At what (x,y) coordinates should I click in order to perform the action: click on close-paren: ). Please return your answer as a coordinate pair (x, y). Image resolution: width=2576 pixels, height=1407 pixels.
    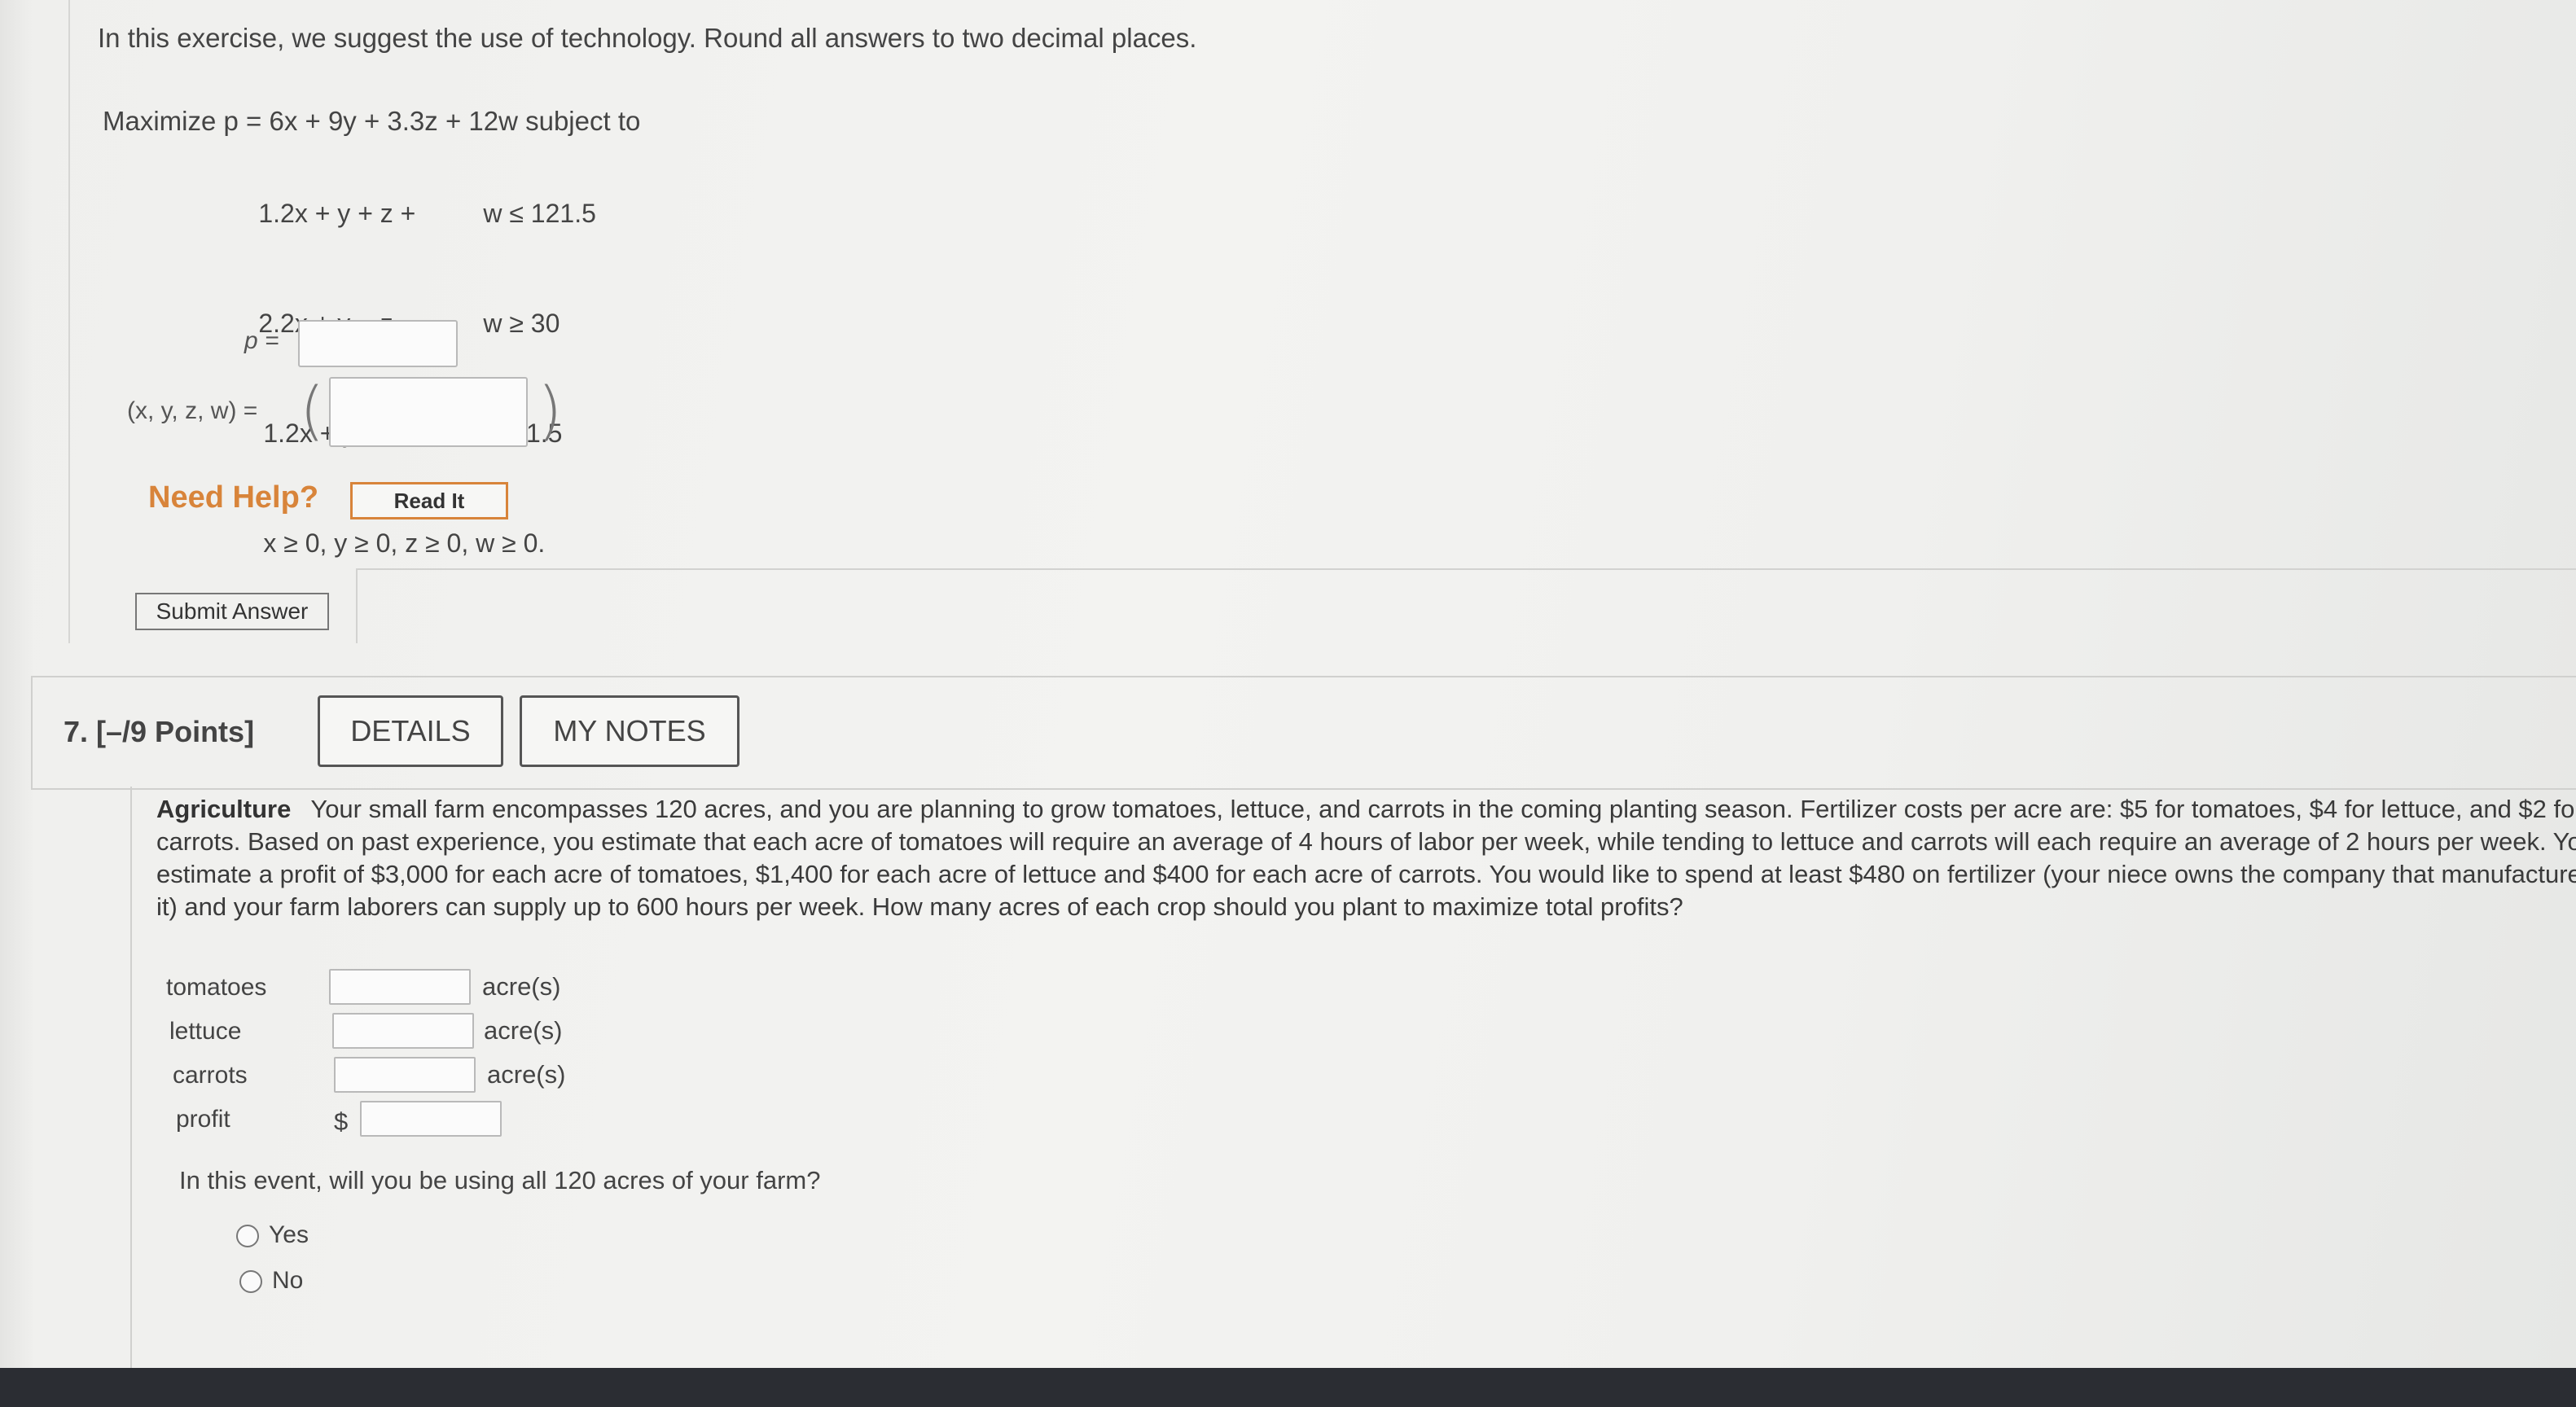
    Looking at the image, I should click on (550, 412).